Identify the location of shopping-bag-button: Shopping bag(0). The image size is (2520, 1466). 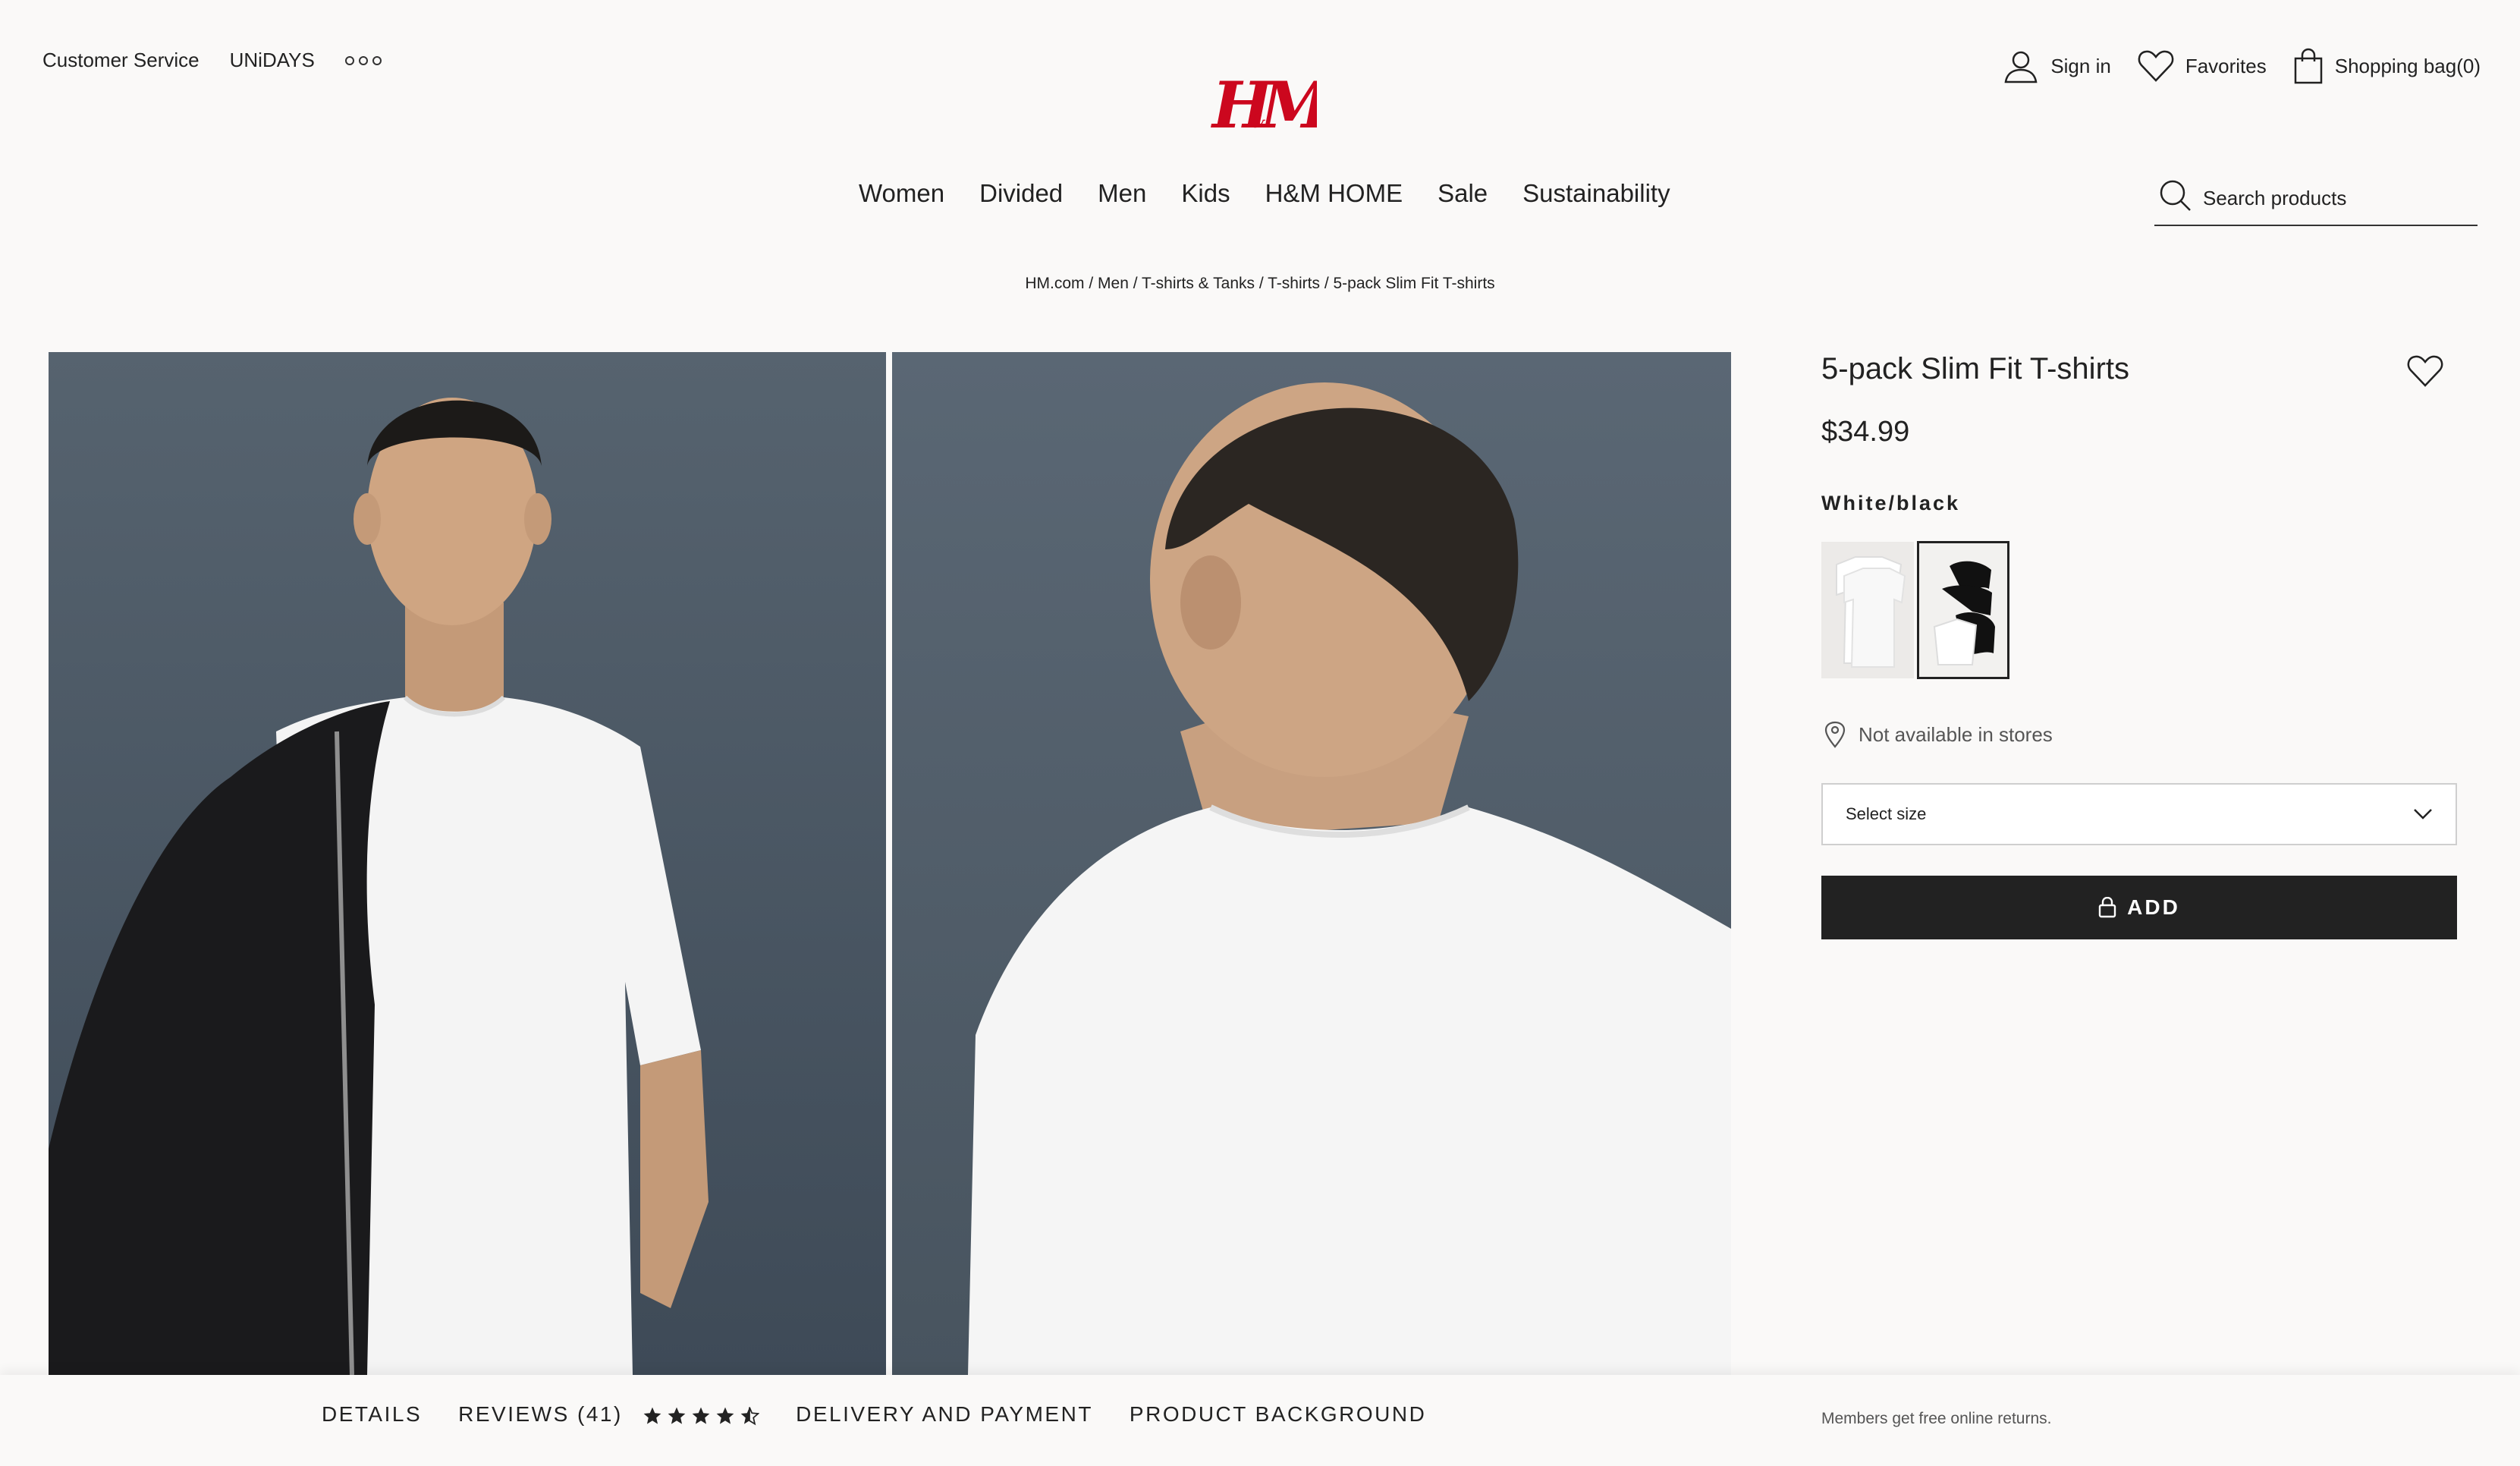
(2386, 66).